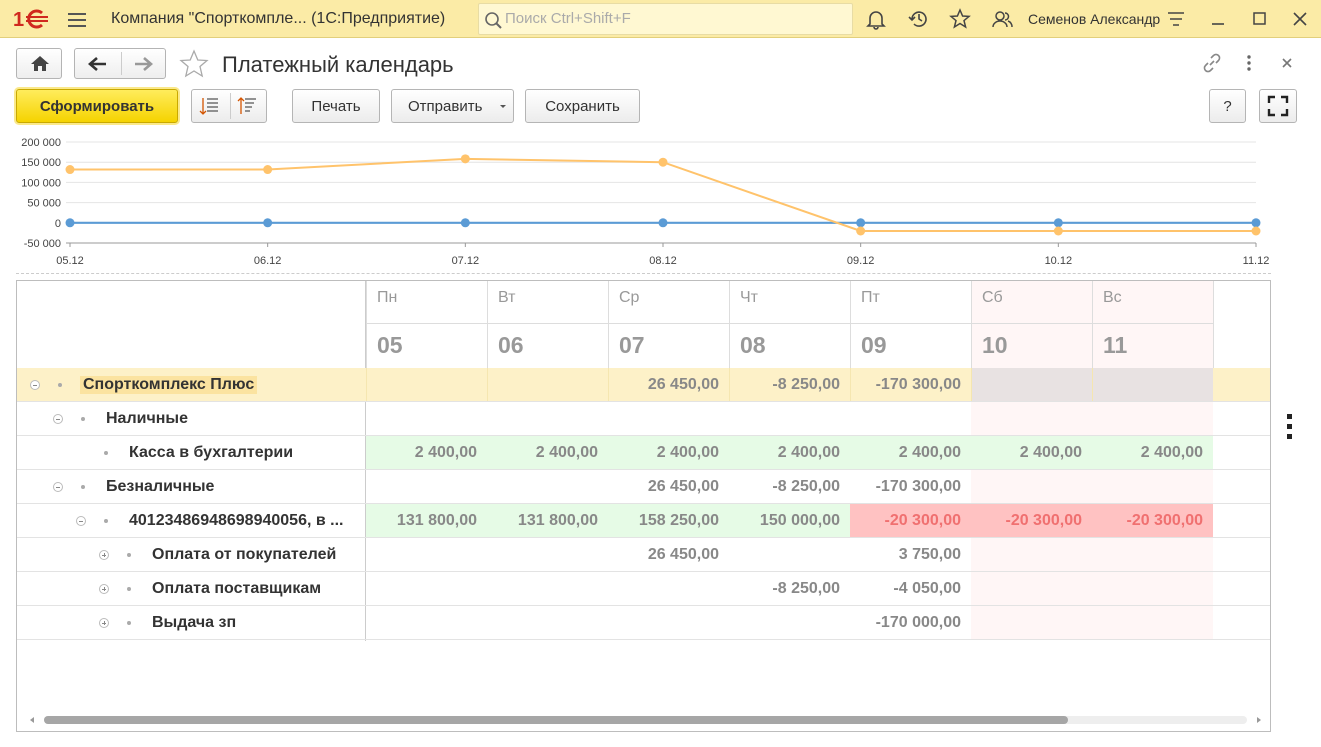  I want to click on horizontal-scrollbar, so click(645, 720).